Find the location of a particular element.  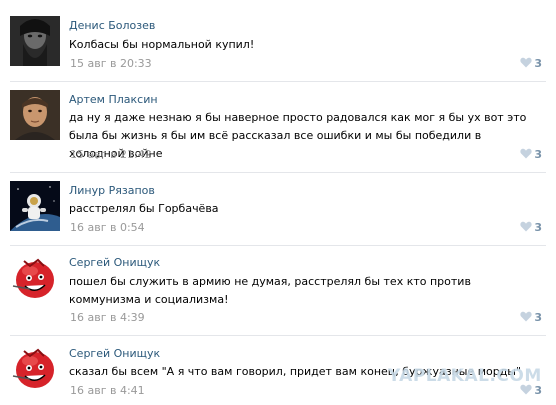

watermark: YAPLAKAL.COM is located at coordinates (465, 376).